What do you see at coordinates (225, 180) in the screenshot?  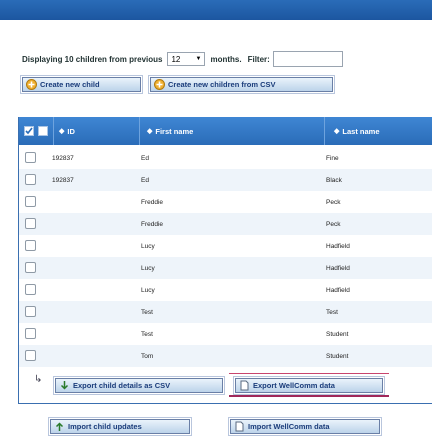 I see `table-row: 192837 Ed Black` at bounding box center [225, 180].